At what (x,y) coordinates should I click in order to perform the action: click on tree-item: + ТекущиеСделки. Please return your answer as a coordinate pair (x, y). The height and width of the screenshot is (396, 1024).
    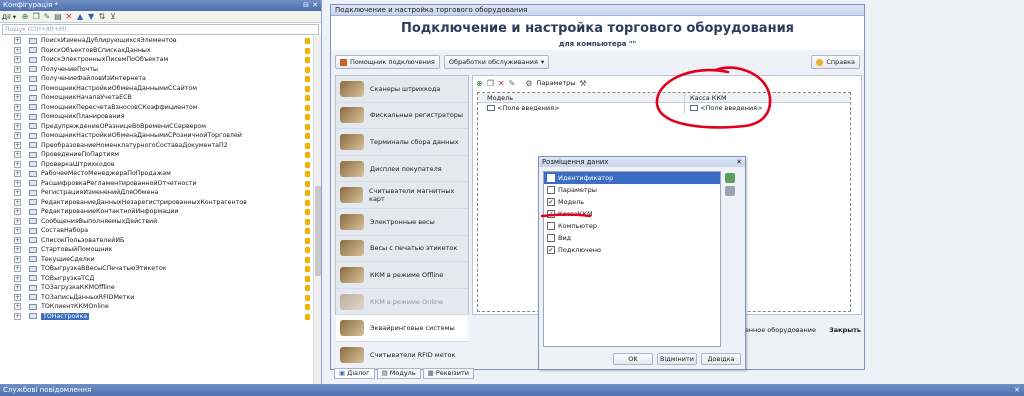
    Looking at the image, I should click on (155, 260).